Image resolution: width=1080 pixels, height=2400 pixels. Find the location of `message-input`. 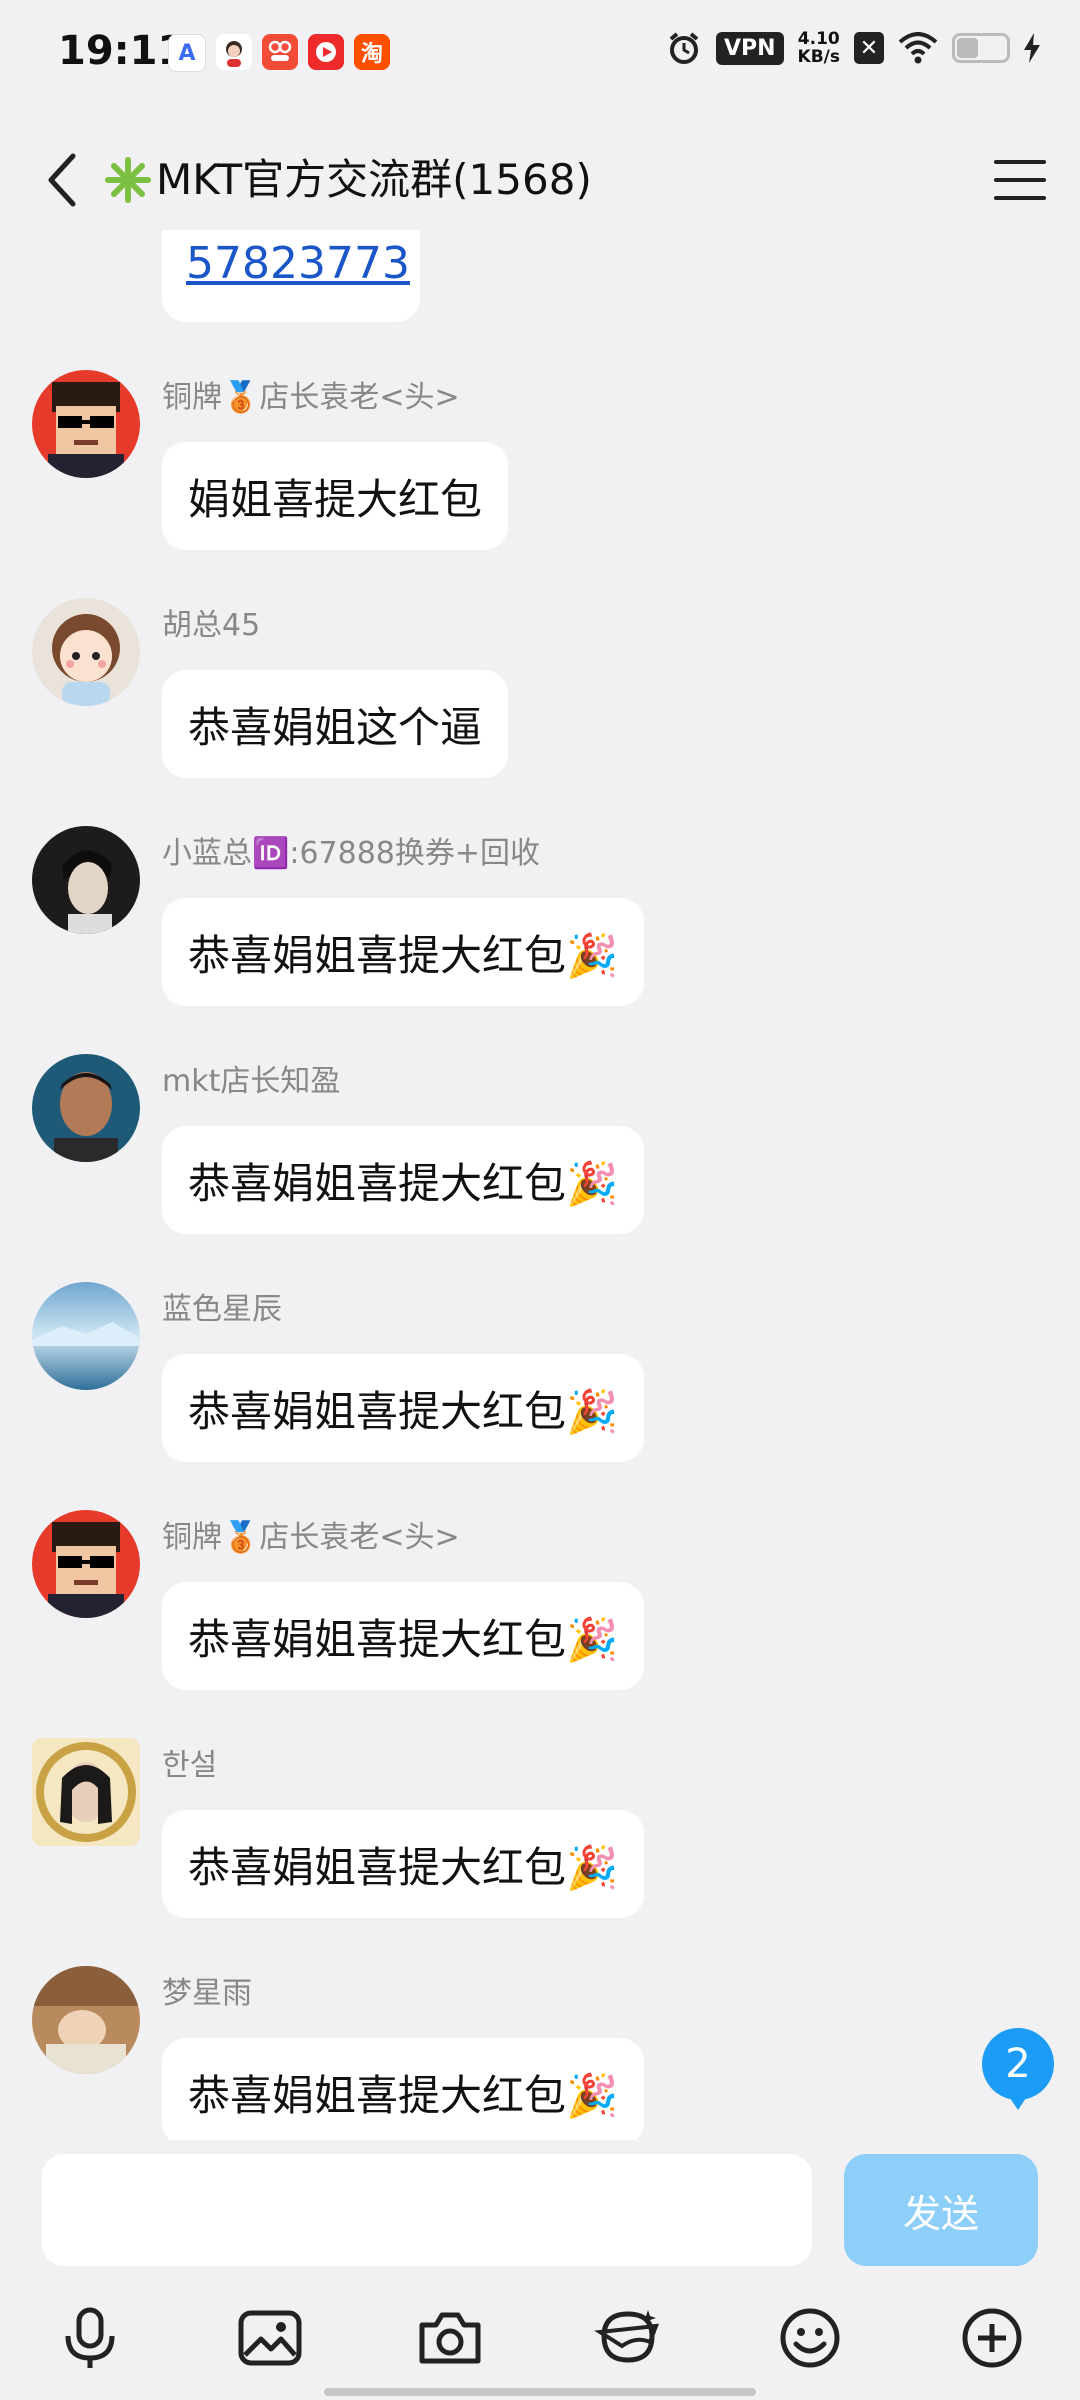

message-input is located at coordinates (427, 2210).